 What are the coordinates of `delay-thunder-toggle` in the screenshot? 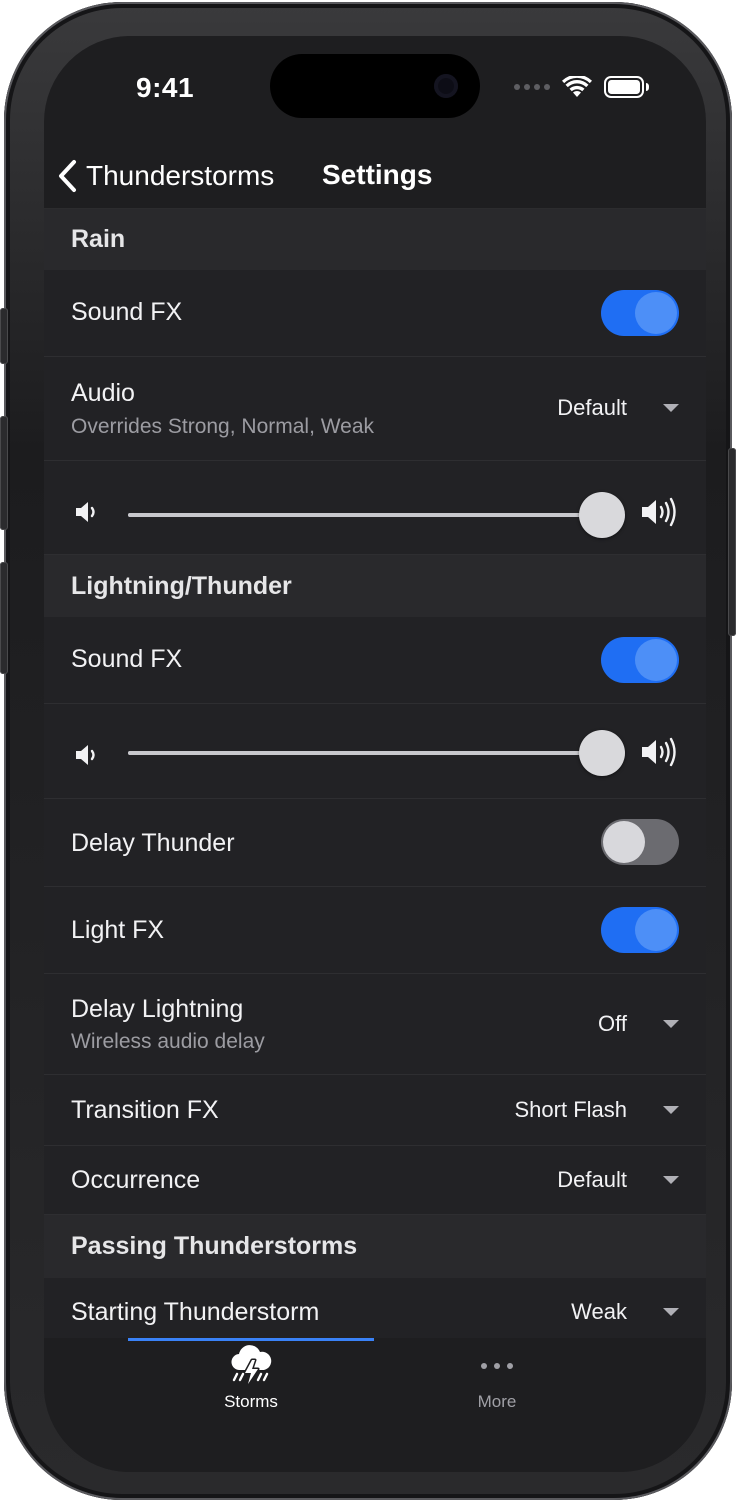 It's located at (640, 842).